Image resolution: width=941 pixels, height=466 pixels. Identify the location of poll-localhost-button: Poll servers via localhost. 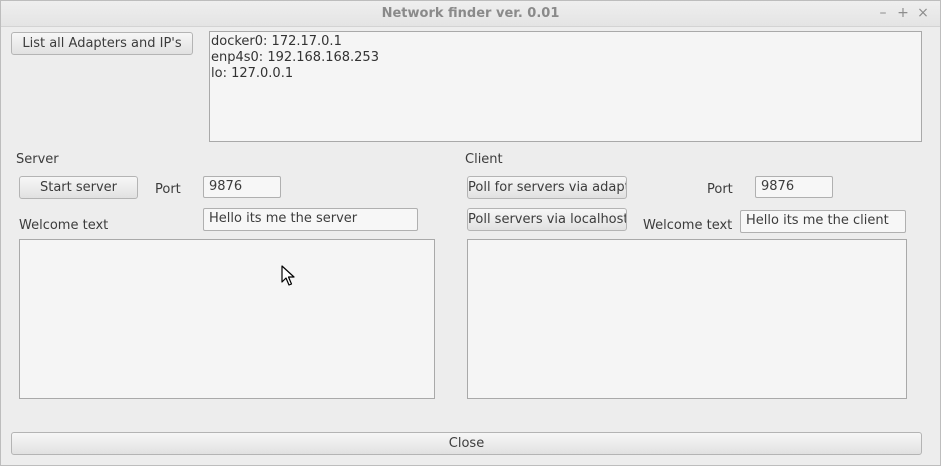
(547, 219).